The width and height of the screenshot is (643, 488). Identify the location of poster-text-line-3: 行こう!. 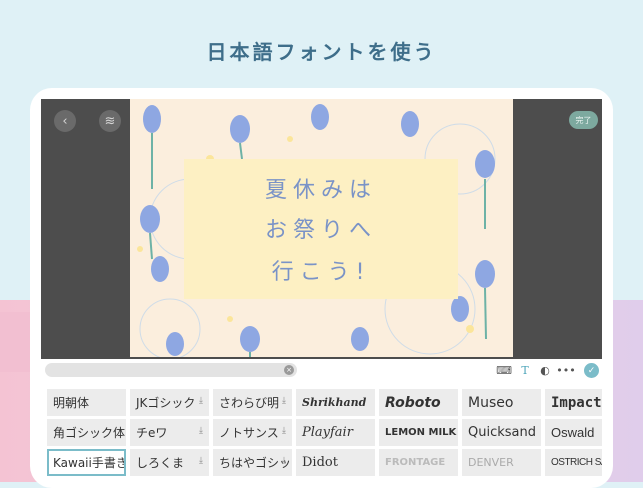
(321, 272).